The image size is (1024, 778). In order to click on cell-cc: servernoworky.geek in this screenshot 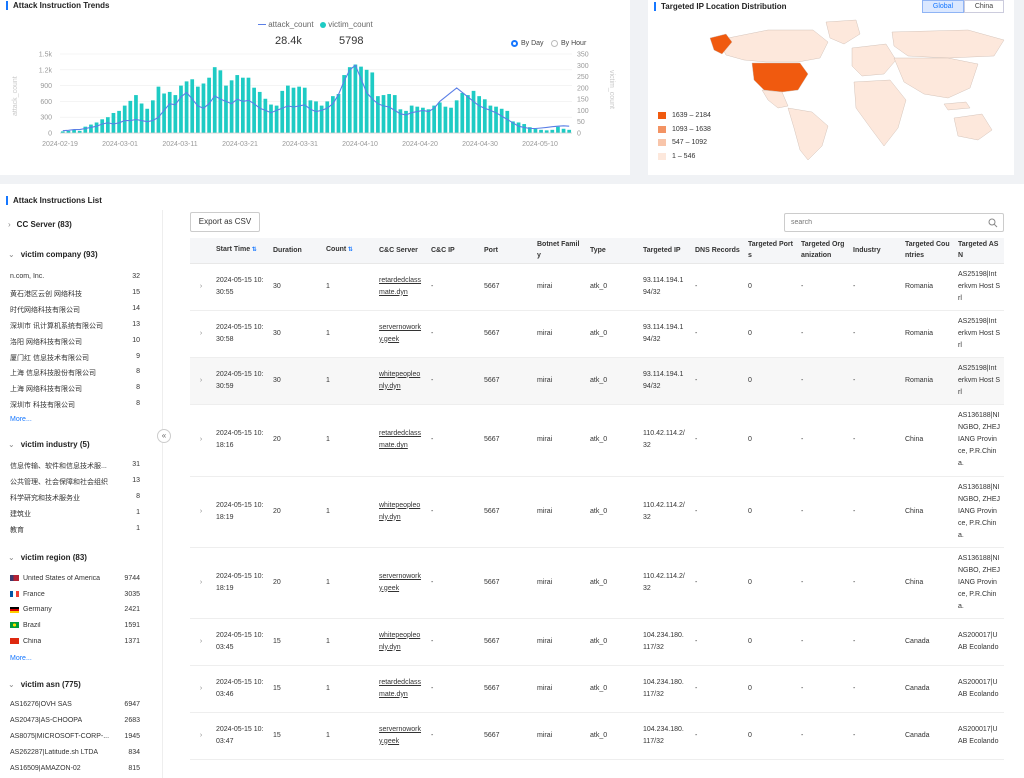, I will do `click(401, 334)`.